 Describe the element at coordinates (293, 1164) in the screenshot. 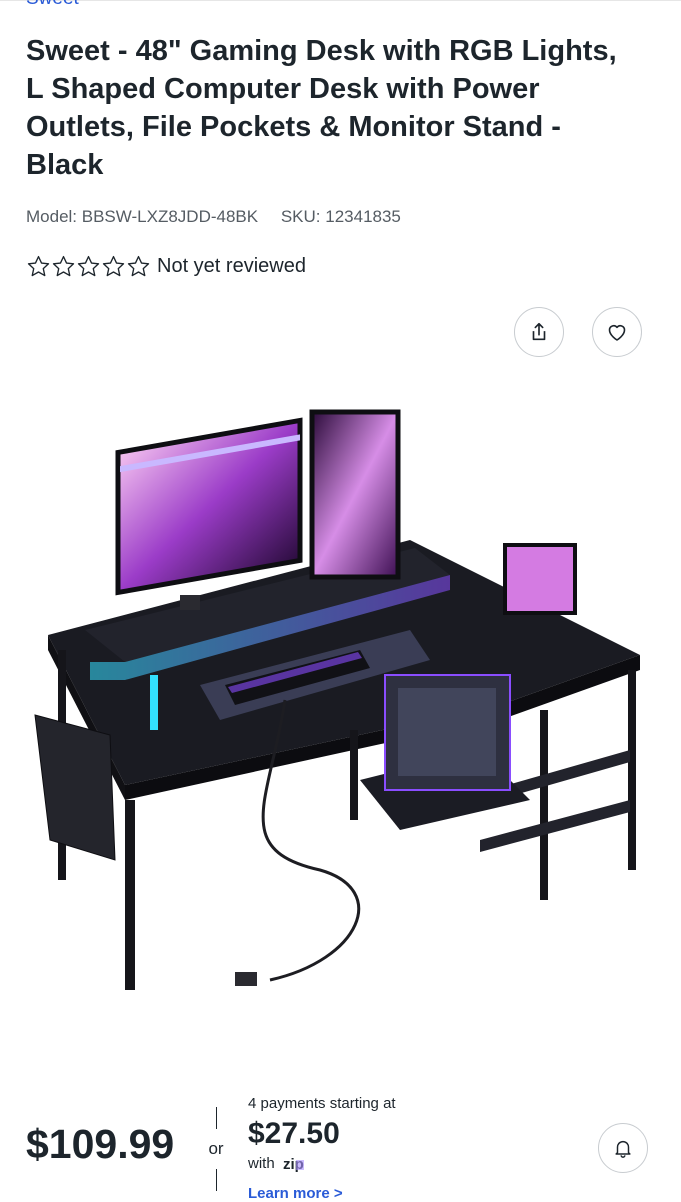

I see `zip-logo-icon: zip` at that location.